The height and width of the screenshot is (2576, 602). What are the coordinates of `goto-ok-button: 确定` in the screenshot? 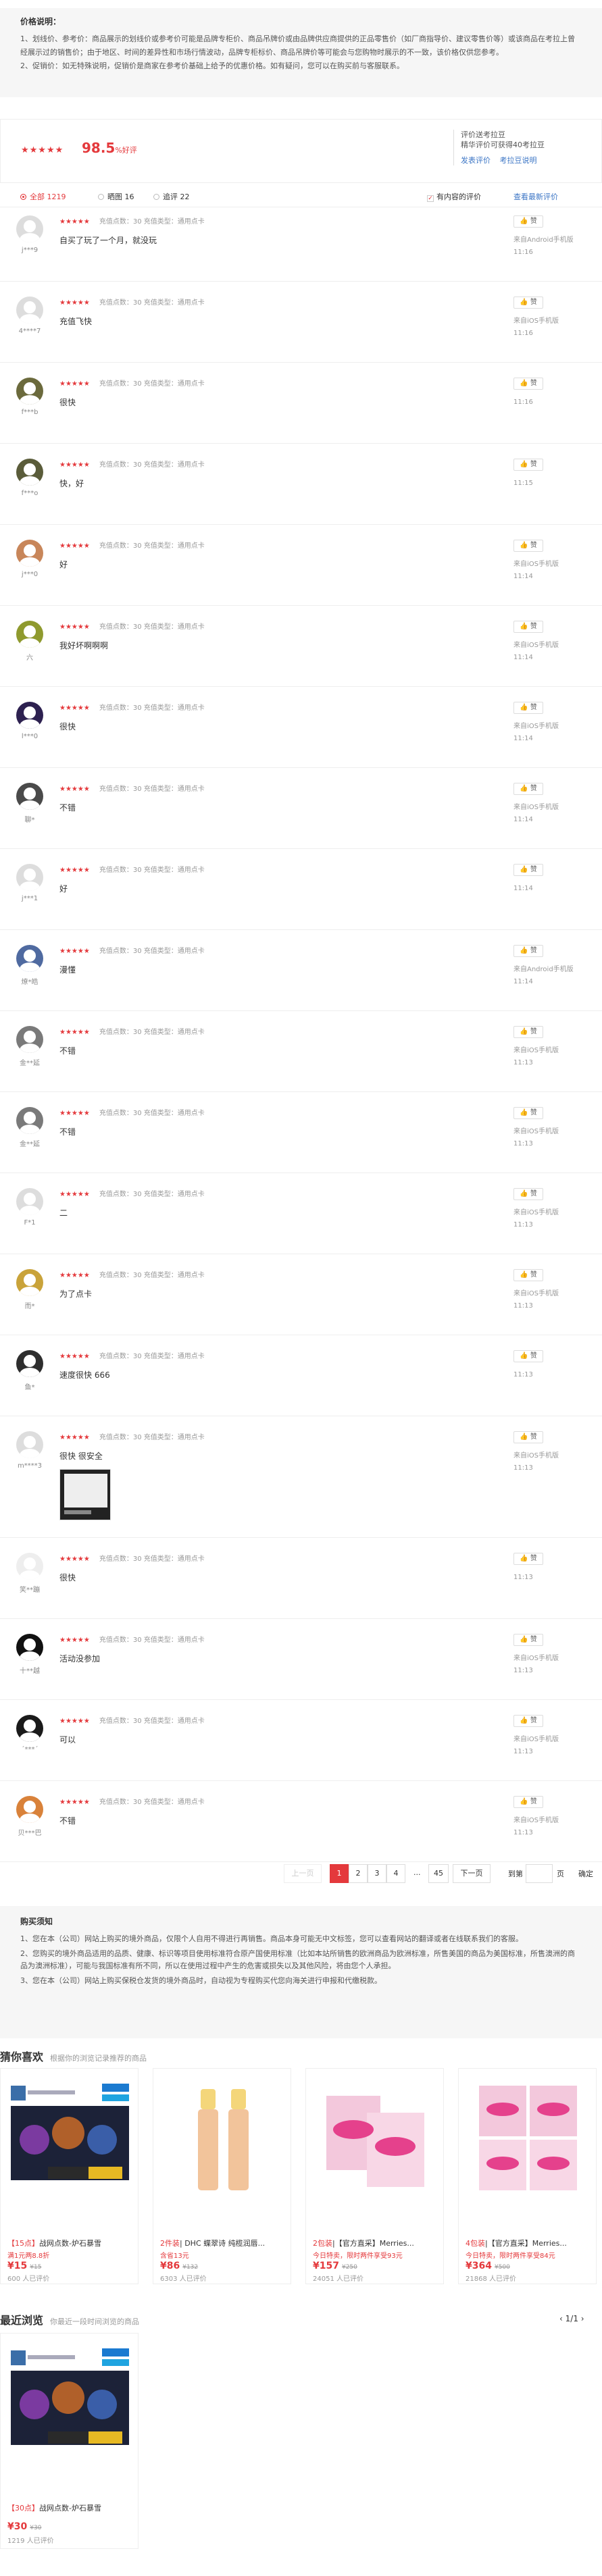 It's located at (585, 1873).